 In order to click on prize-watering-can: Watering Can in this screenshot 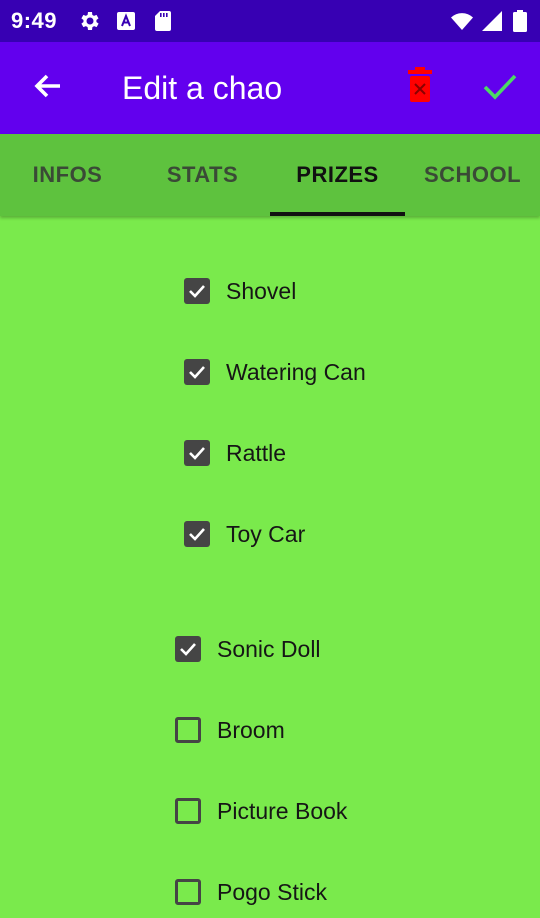, I will do `click(275, 372)`.